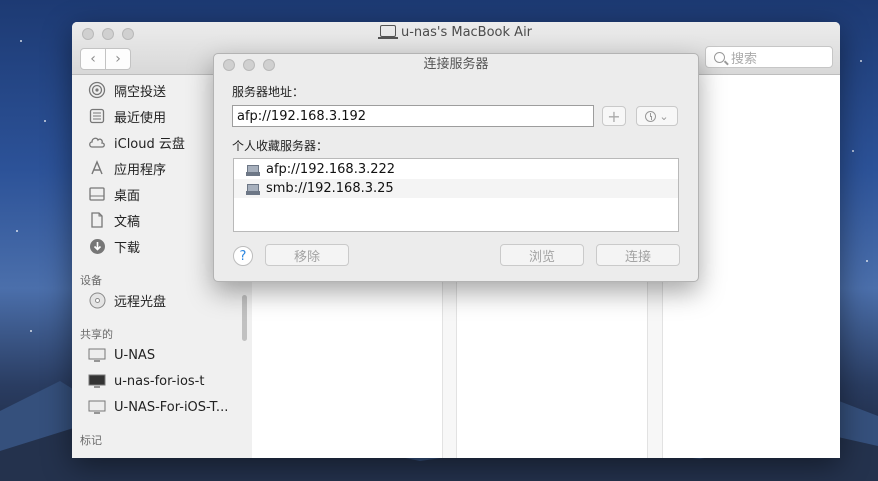 The image size is (878, 481). I want to click on sidebar-item-label: iCloud 云盘, so click(149, 144).